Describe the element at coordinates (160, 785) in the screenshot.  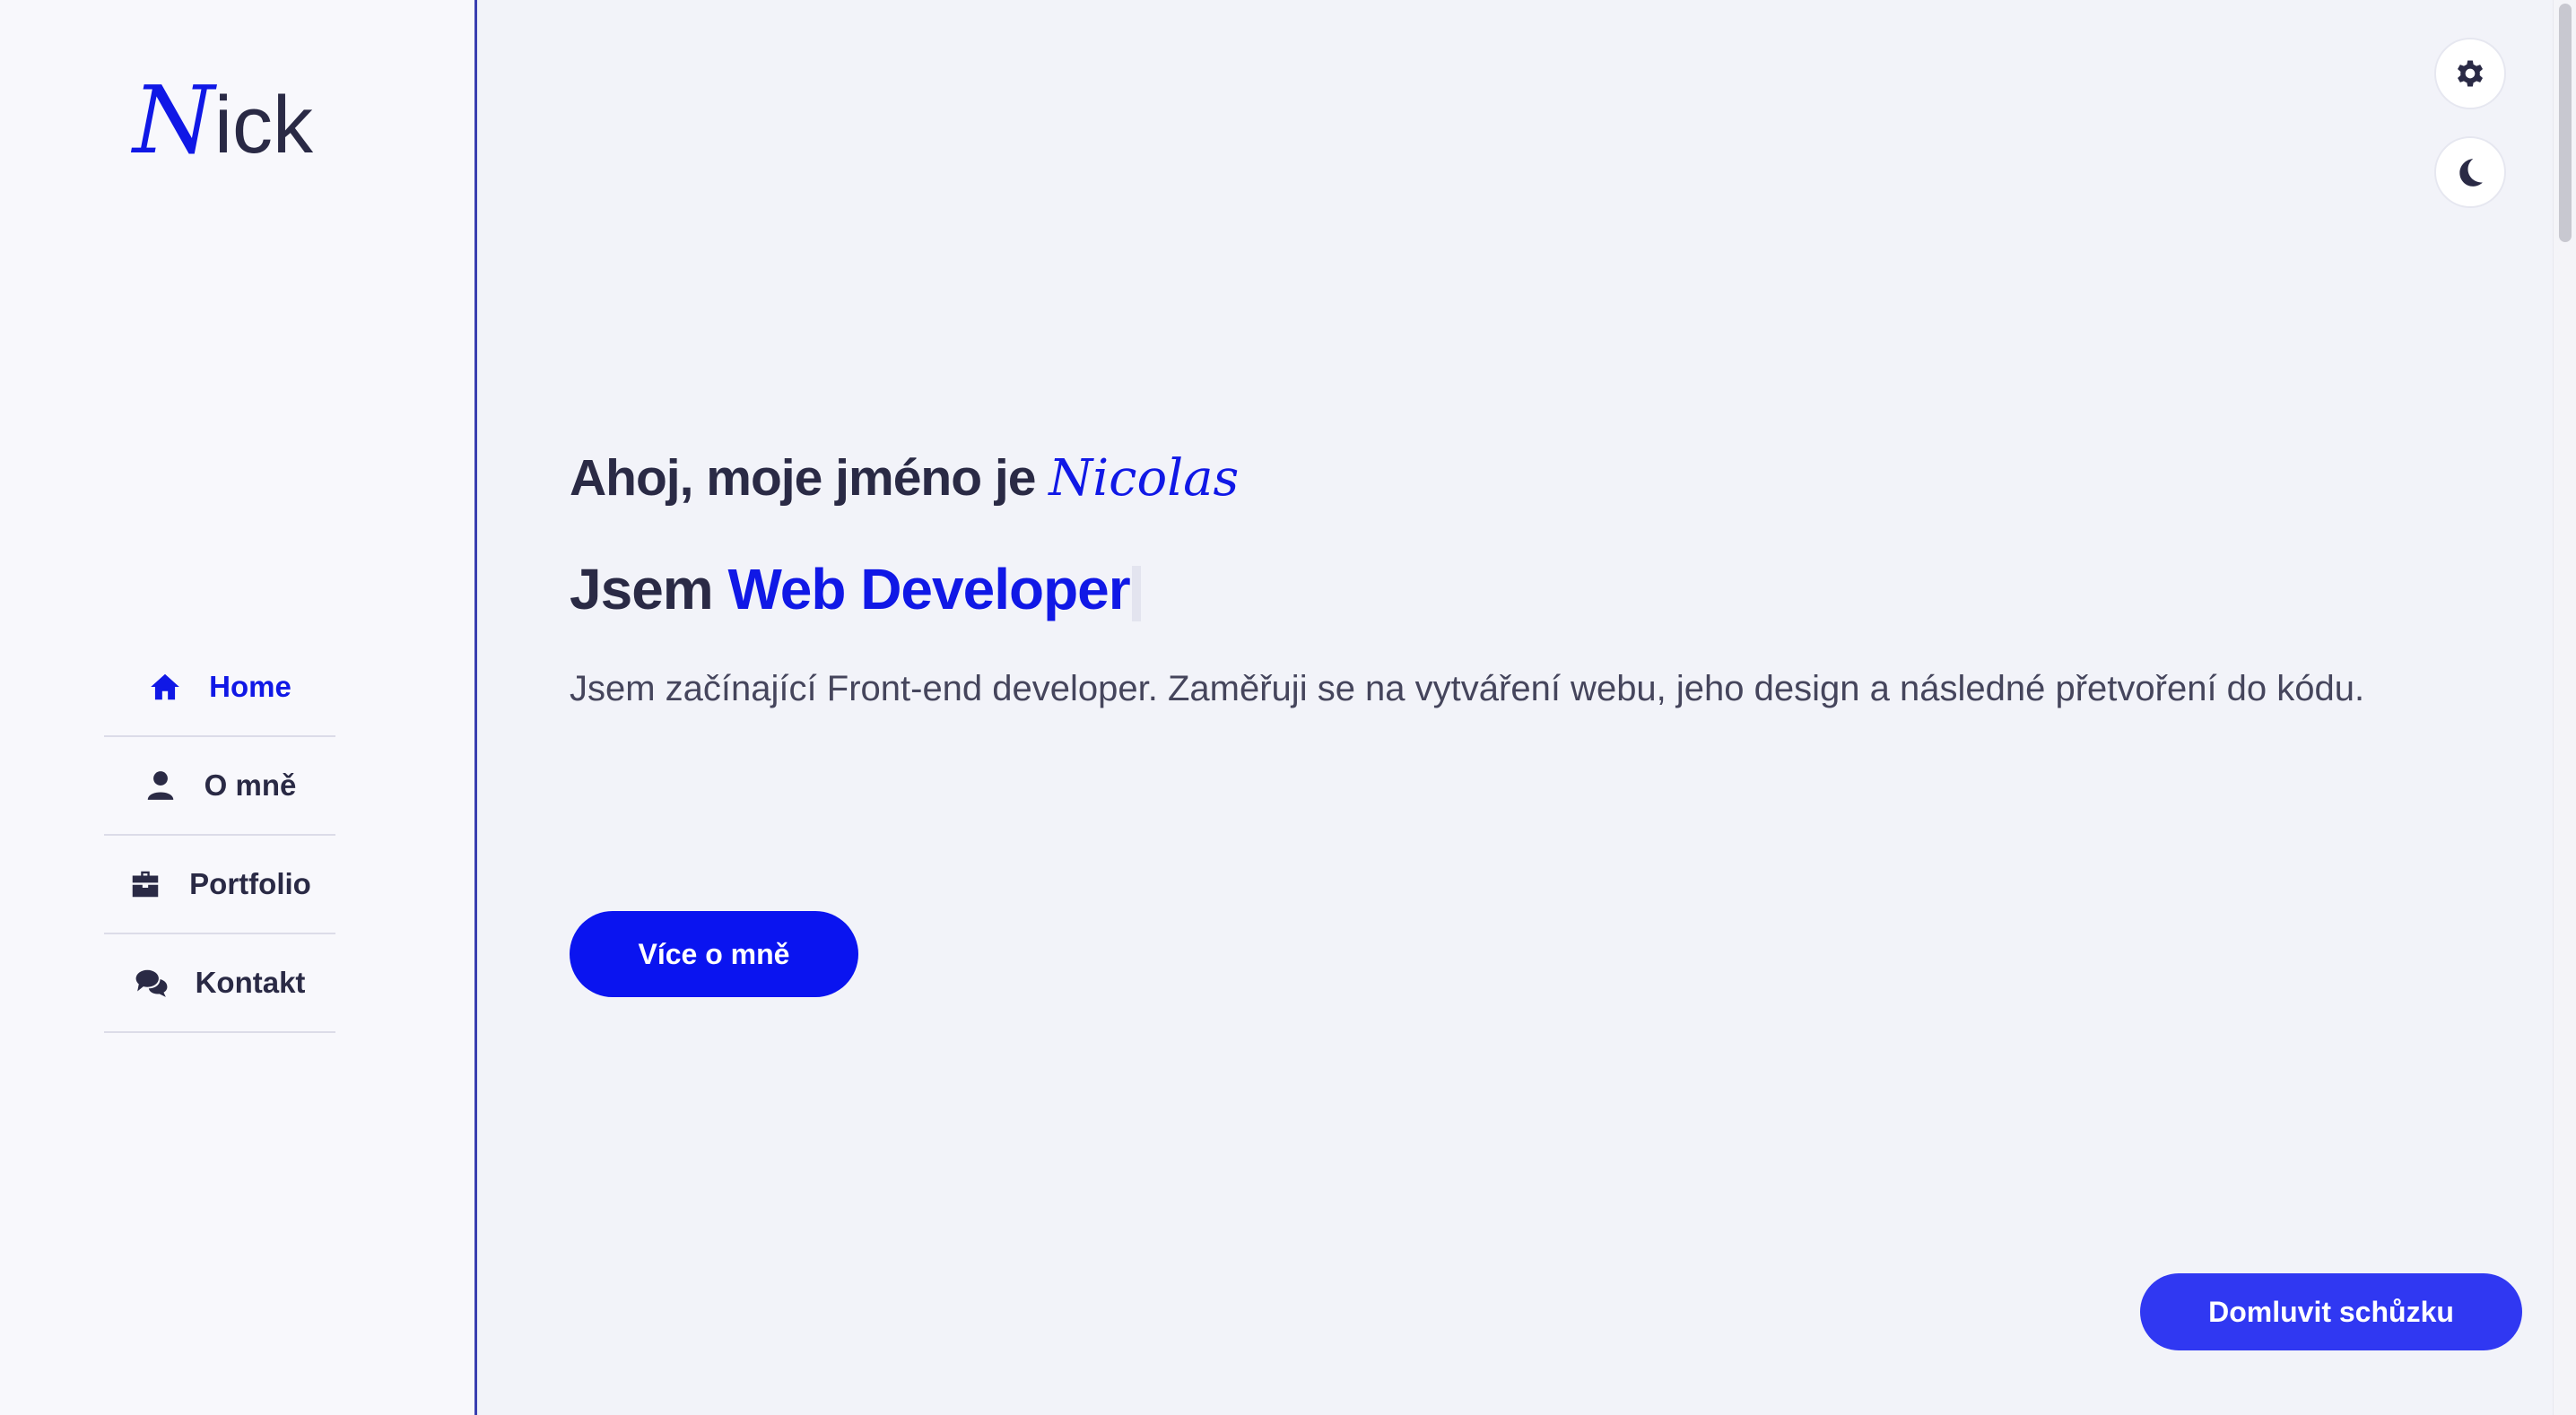
I see `user-icon` at that location.